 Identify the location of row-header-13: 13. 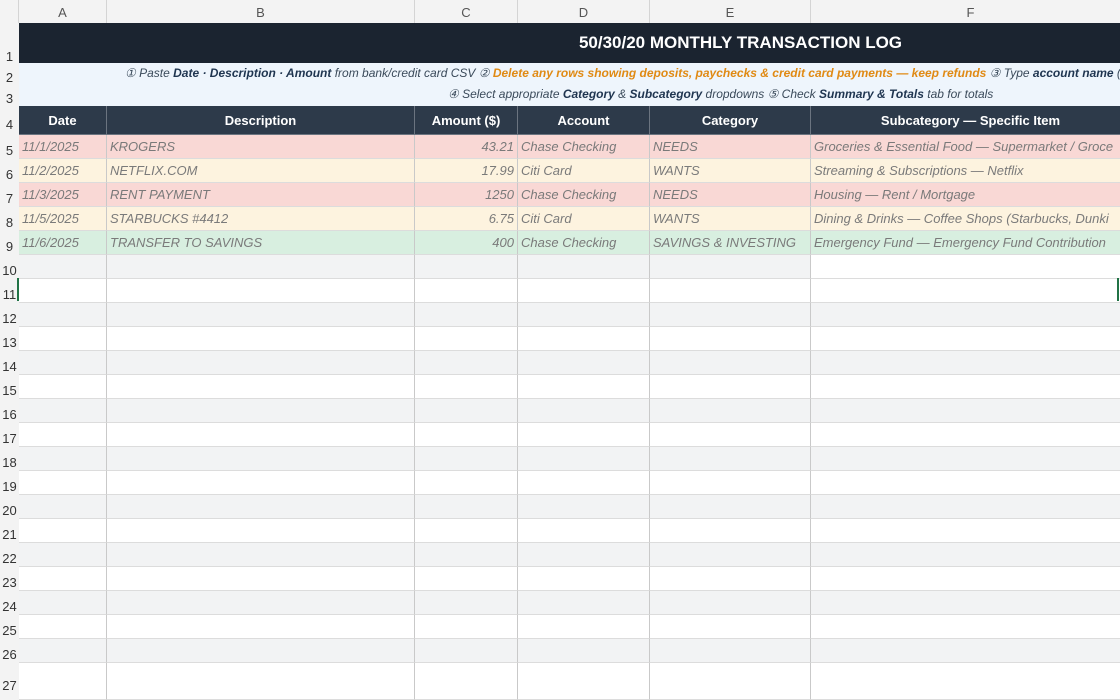
(9, 339).